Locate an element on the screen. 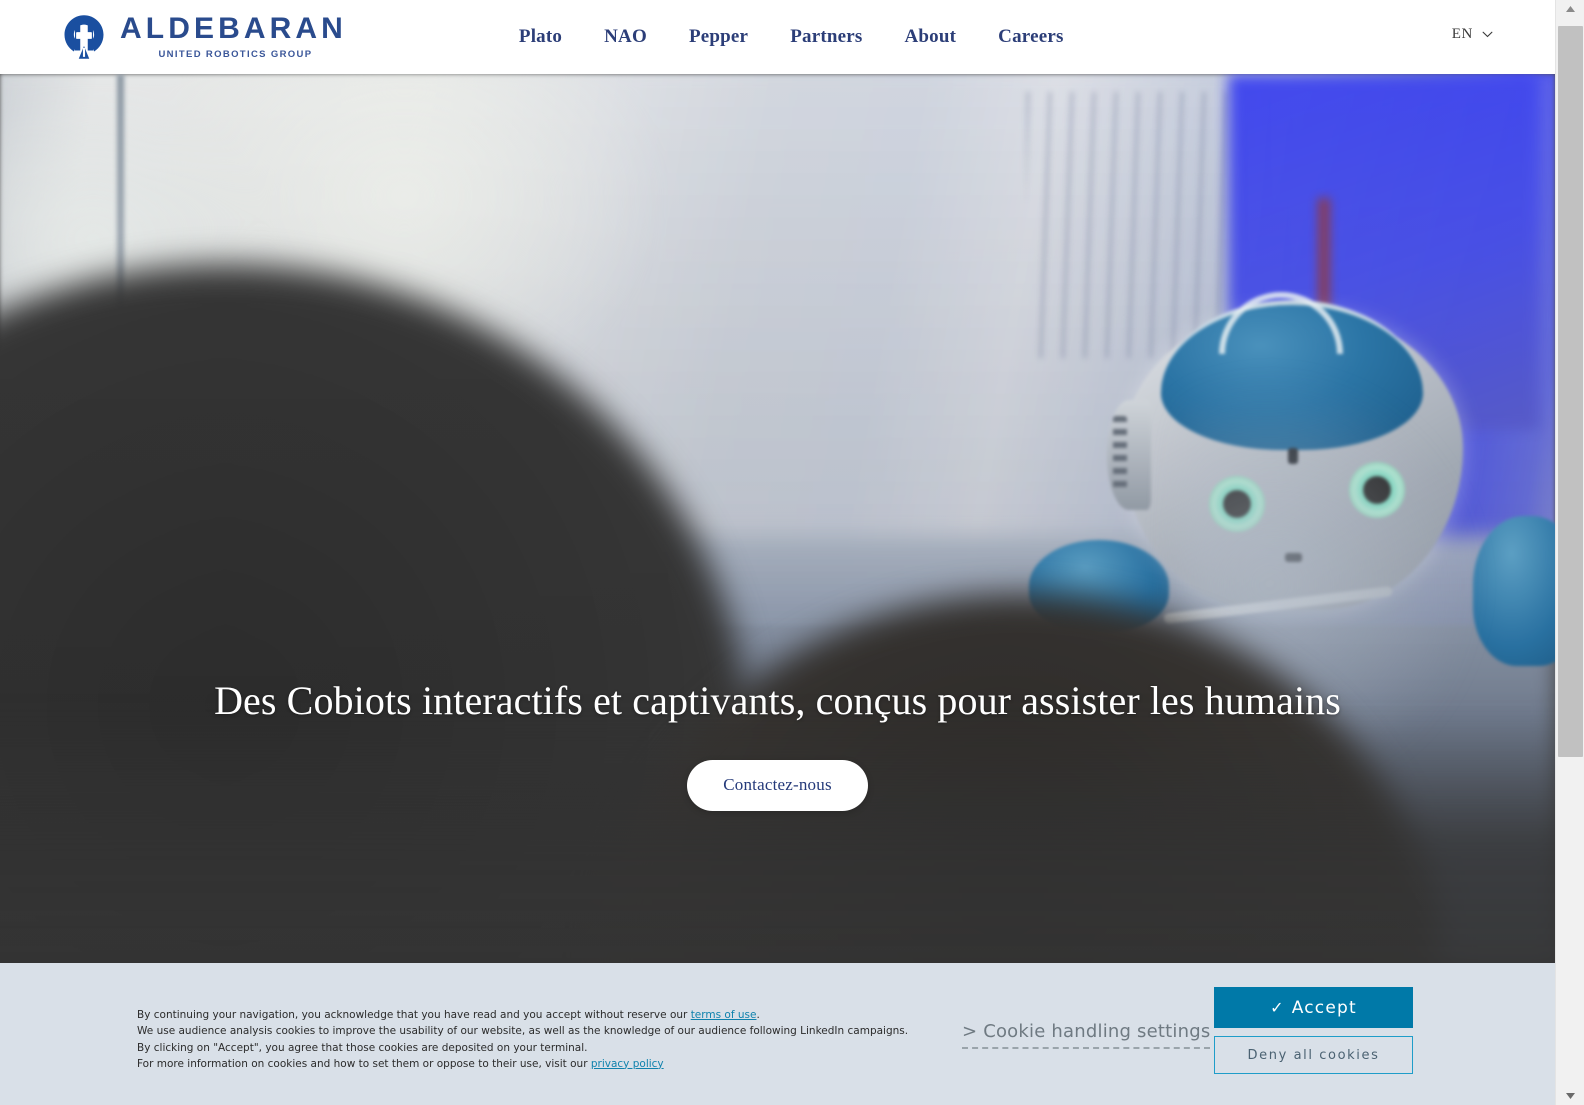  aldebaran-logo-icon is located at coordinates (84, 37).